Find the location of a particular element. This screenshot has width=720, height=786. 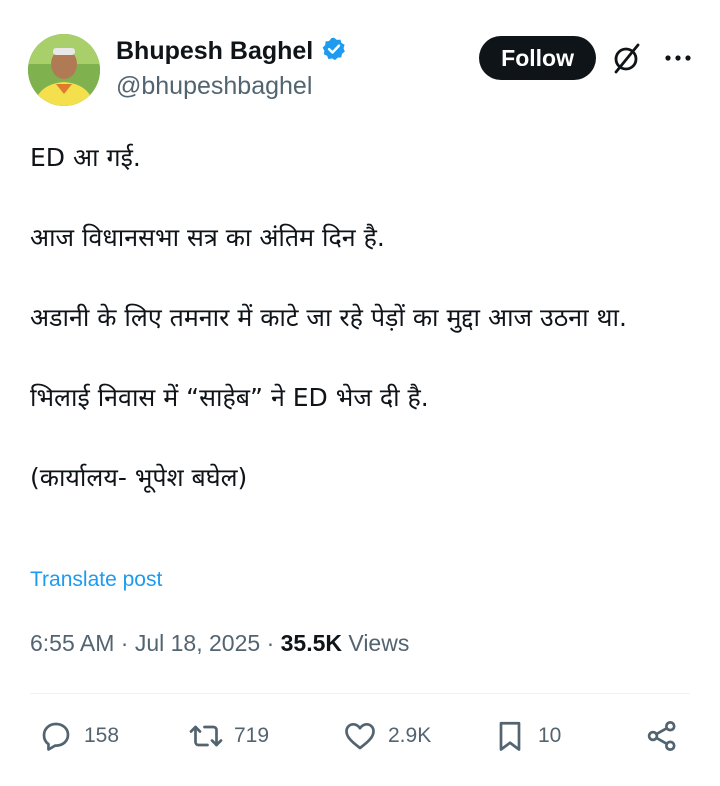

translate-post-link: Translate post is located at coordinates (96, 580).